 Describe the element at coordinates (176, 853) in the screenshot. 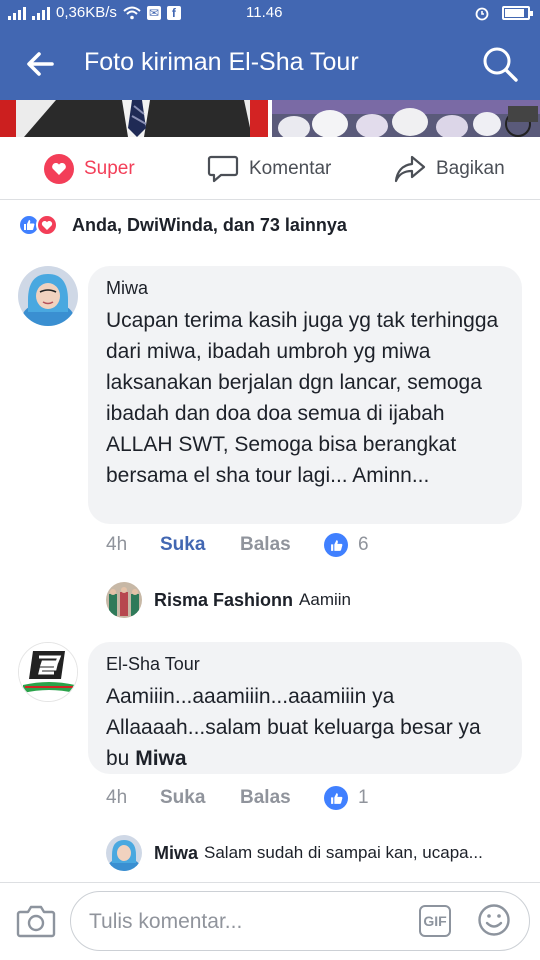

I see `reply-author: Miwa` at that location.